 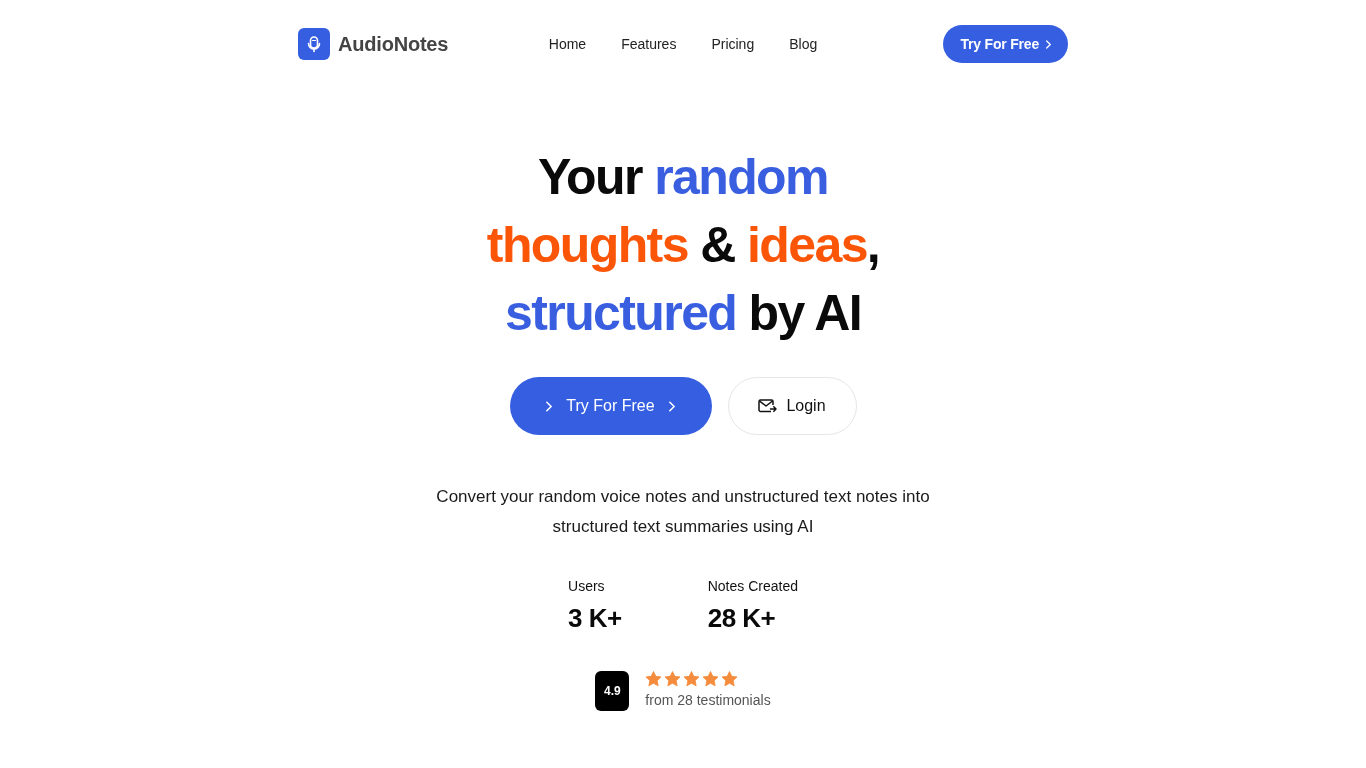 I want to click on stat-value: 28 K+, so click(x=742, y=618).